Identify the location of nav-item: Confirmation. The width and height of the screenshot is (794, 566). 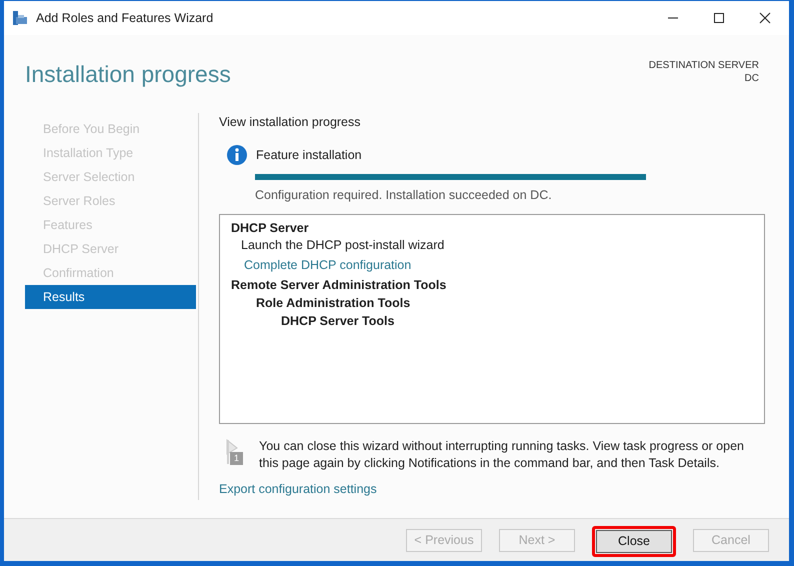
(110, 273).